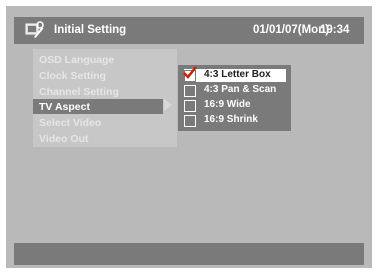  What do you see at coordinates (335, 30) in the screenshot?
I see `time-display: 19:34` at bounding box center [335, 30].